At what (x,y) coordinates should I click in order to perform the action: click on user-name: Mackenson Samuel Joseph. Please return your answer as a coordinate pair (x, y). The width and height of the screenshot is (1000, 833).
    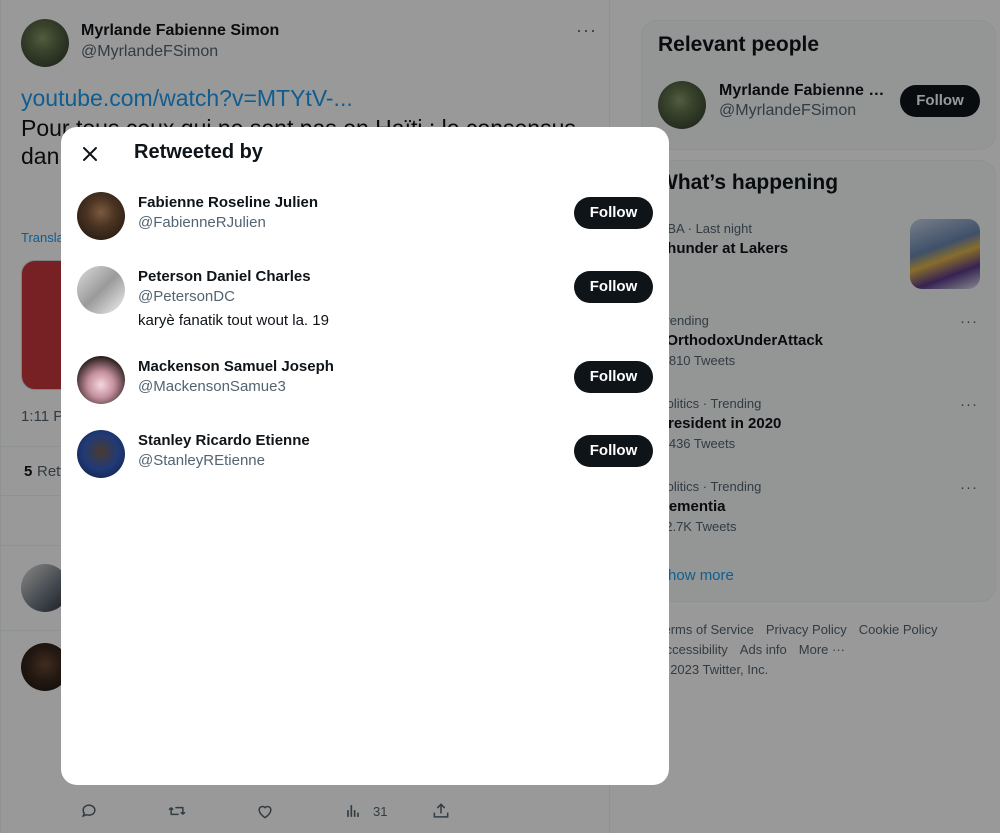
    Looking at the image, I should click on (236, 366).